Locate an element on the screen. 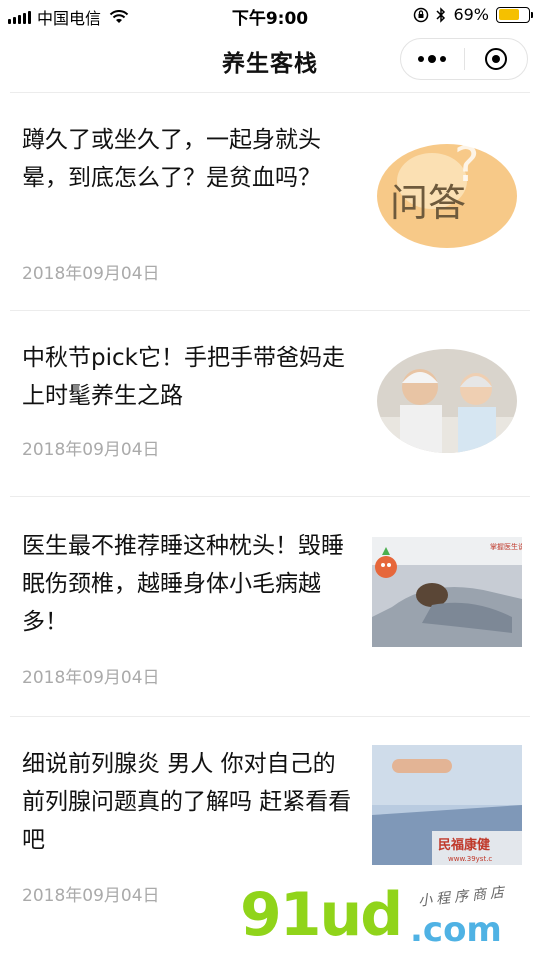 This screenshot has height=960, width=540. article-thumbnail: 掌握医生说 is located at coordinates (447, 592).